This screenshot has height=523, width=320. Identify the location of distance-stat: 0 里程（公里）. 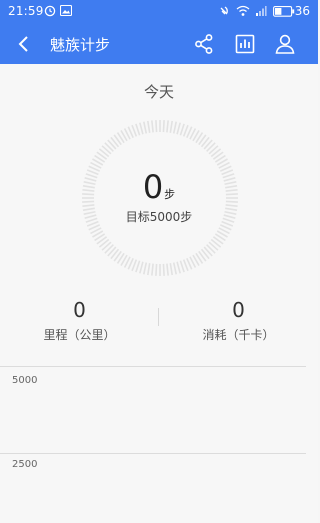
(79, 320).